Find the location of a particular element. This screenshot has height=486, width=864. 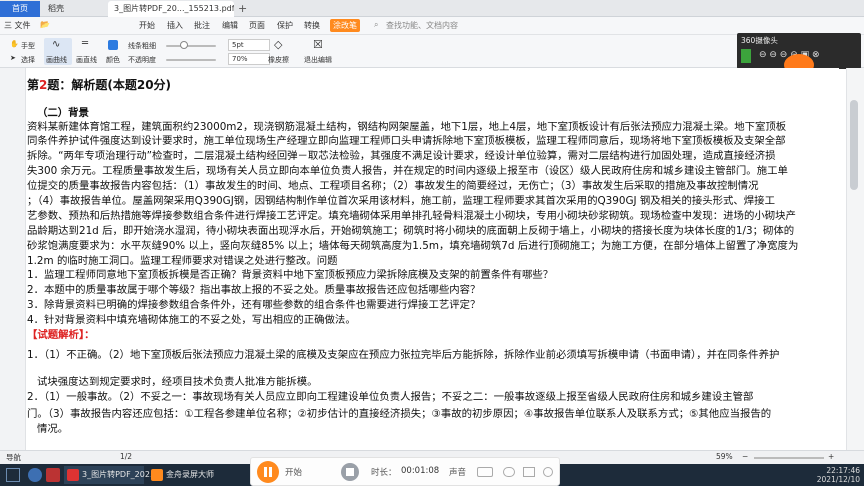

menu-start: 开始 is located at coordinates (147, 25).